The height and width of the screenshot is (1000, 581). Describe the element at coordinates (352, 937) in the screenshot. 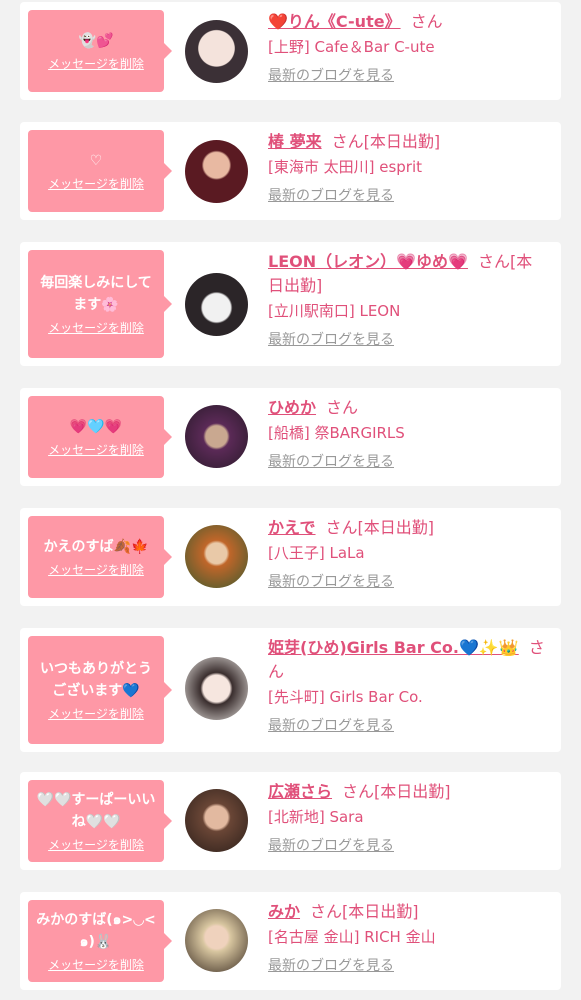

I see `shop-text: [名古屋 金山] RICH 金山` at that location.